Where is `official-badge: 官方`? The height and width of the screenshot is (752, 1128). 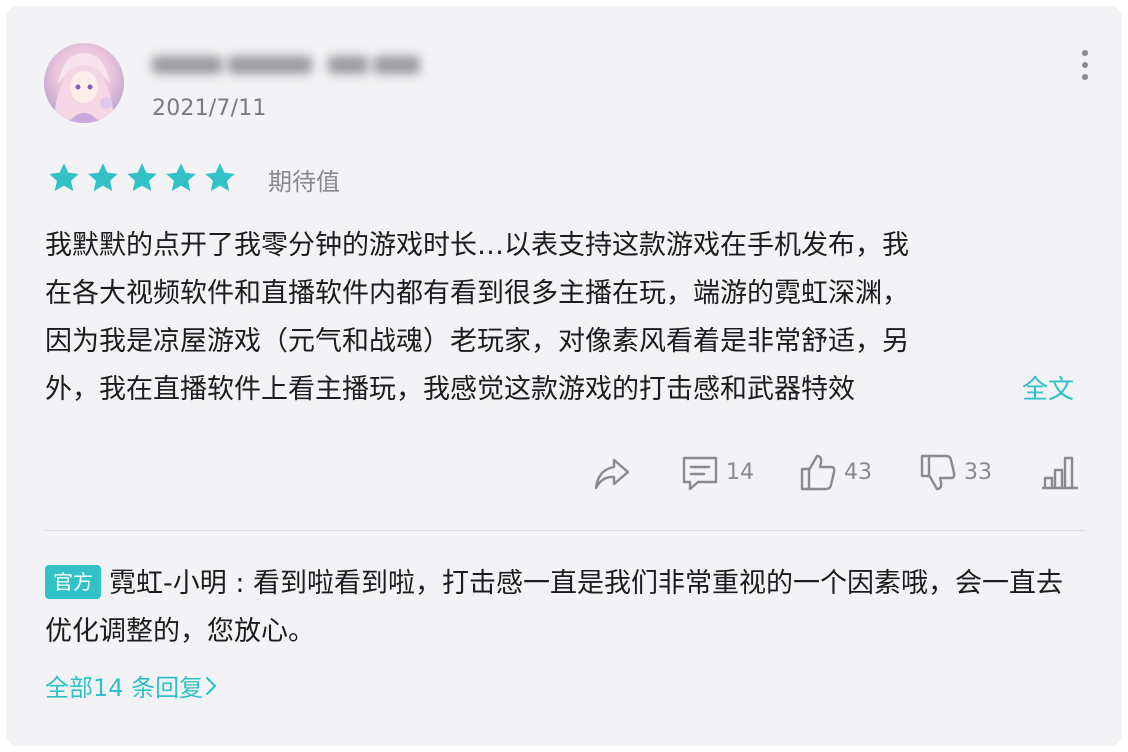
official-badge: 官方 is located at coordinates (73, 582).